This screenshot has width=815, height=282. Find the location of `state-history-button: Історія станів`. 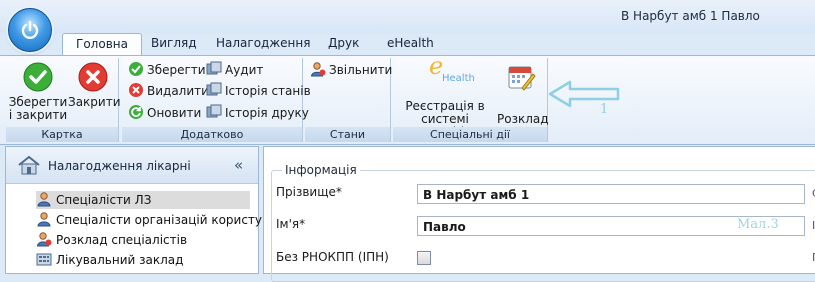

state-history-button: Історія станів is located at coordinates (258, 91).